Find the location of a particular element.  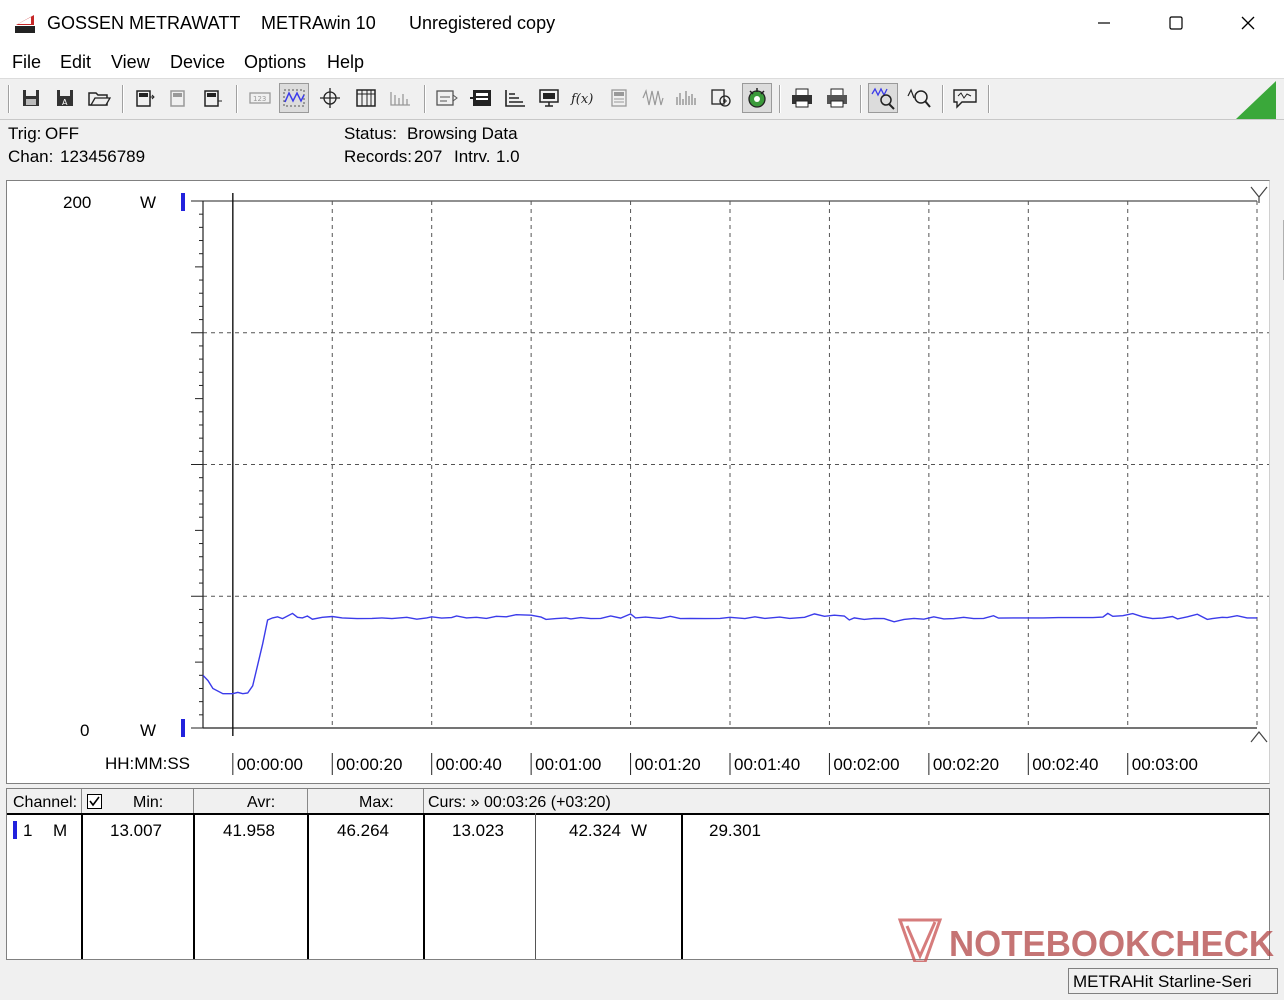

x-tick-label: 00:00:40 is located at coordinates (469, 764).